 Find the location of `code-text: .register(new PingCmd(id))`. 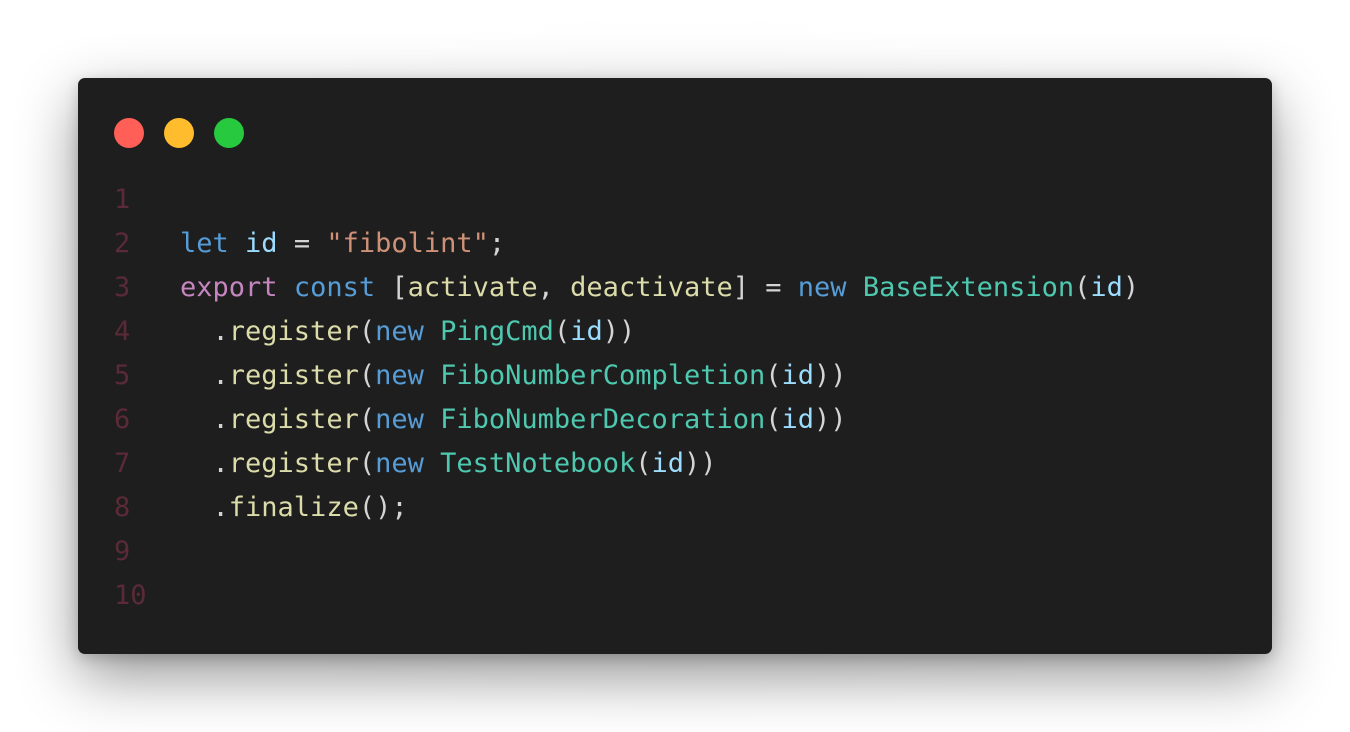

code-text: .register(new PingCmd(id)) is located at coordinates (408, 332).